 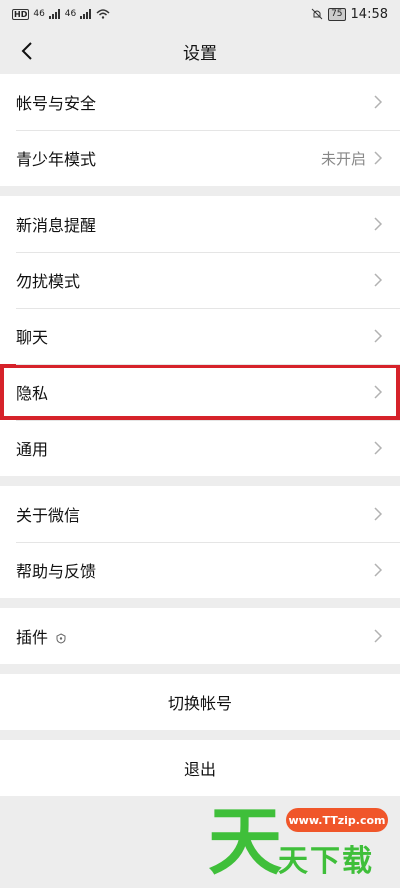 I want to click on signal-label-2: 46, so click(x=70, y=14).